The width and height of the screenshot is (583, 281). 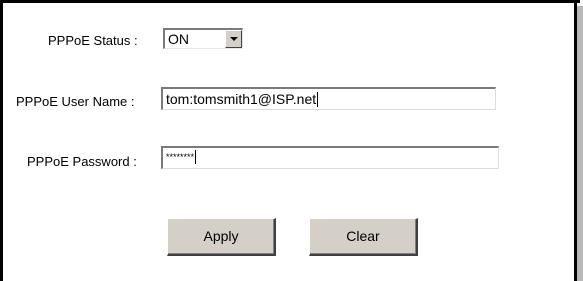 What do you see at coordinates (93, 40) in the screenshot?
I see `pppoe-status-label: PPPoE Status :` at bounding box center [93, 40].